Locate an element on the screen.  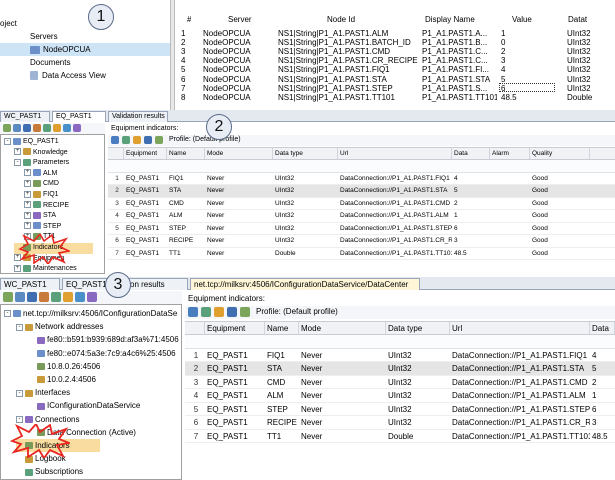
tree-item: + Maintenances is located at coordinates (45, 268).